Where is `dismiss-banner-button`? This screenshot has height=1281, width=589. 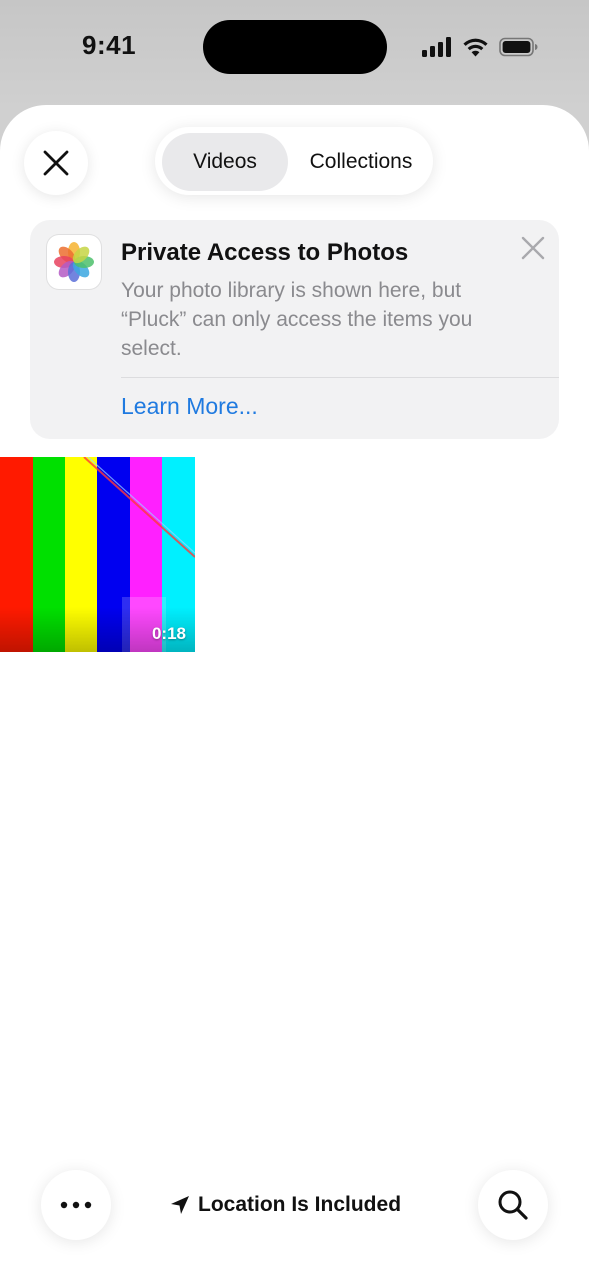 dismiss-banner-button is located at coordinates (533, 248).